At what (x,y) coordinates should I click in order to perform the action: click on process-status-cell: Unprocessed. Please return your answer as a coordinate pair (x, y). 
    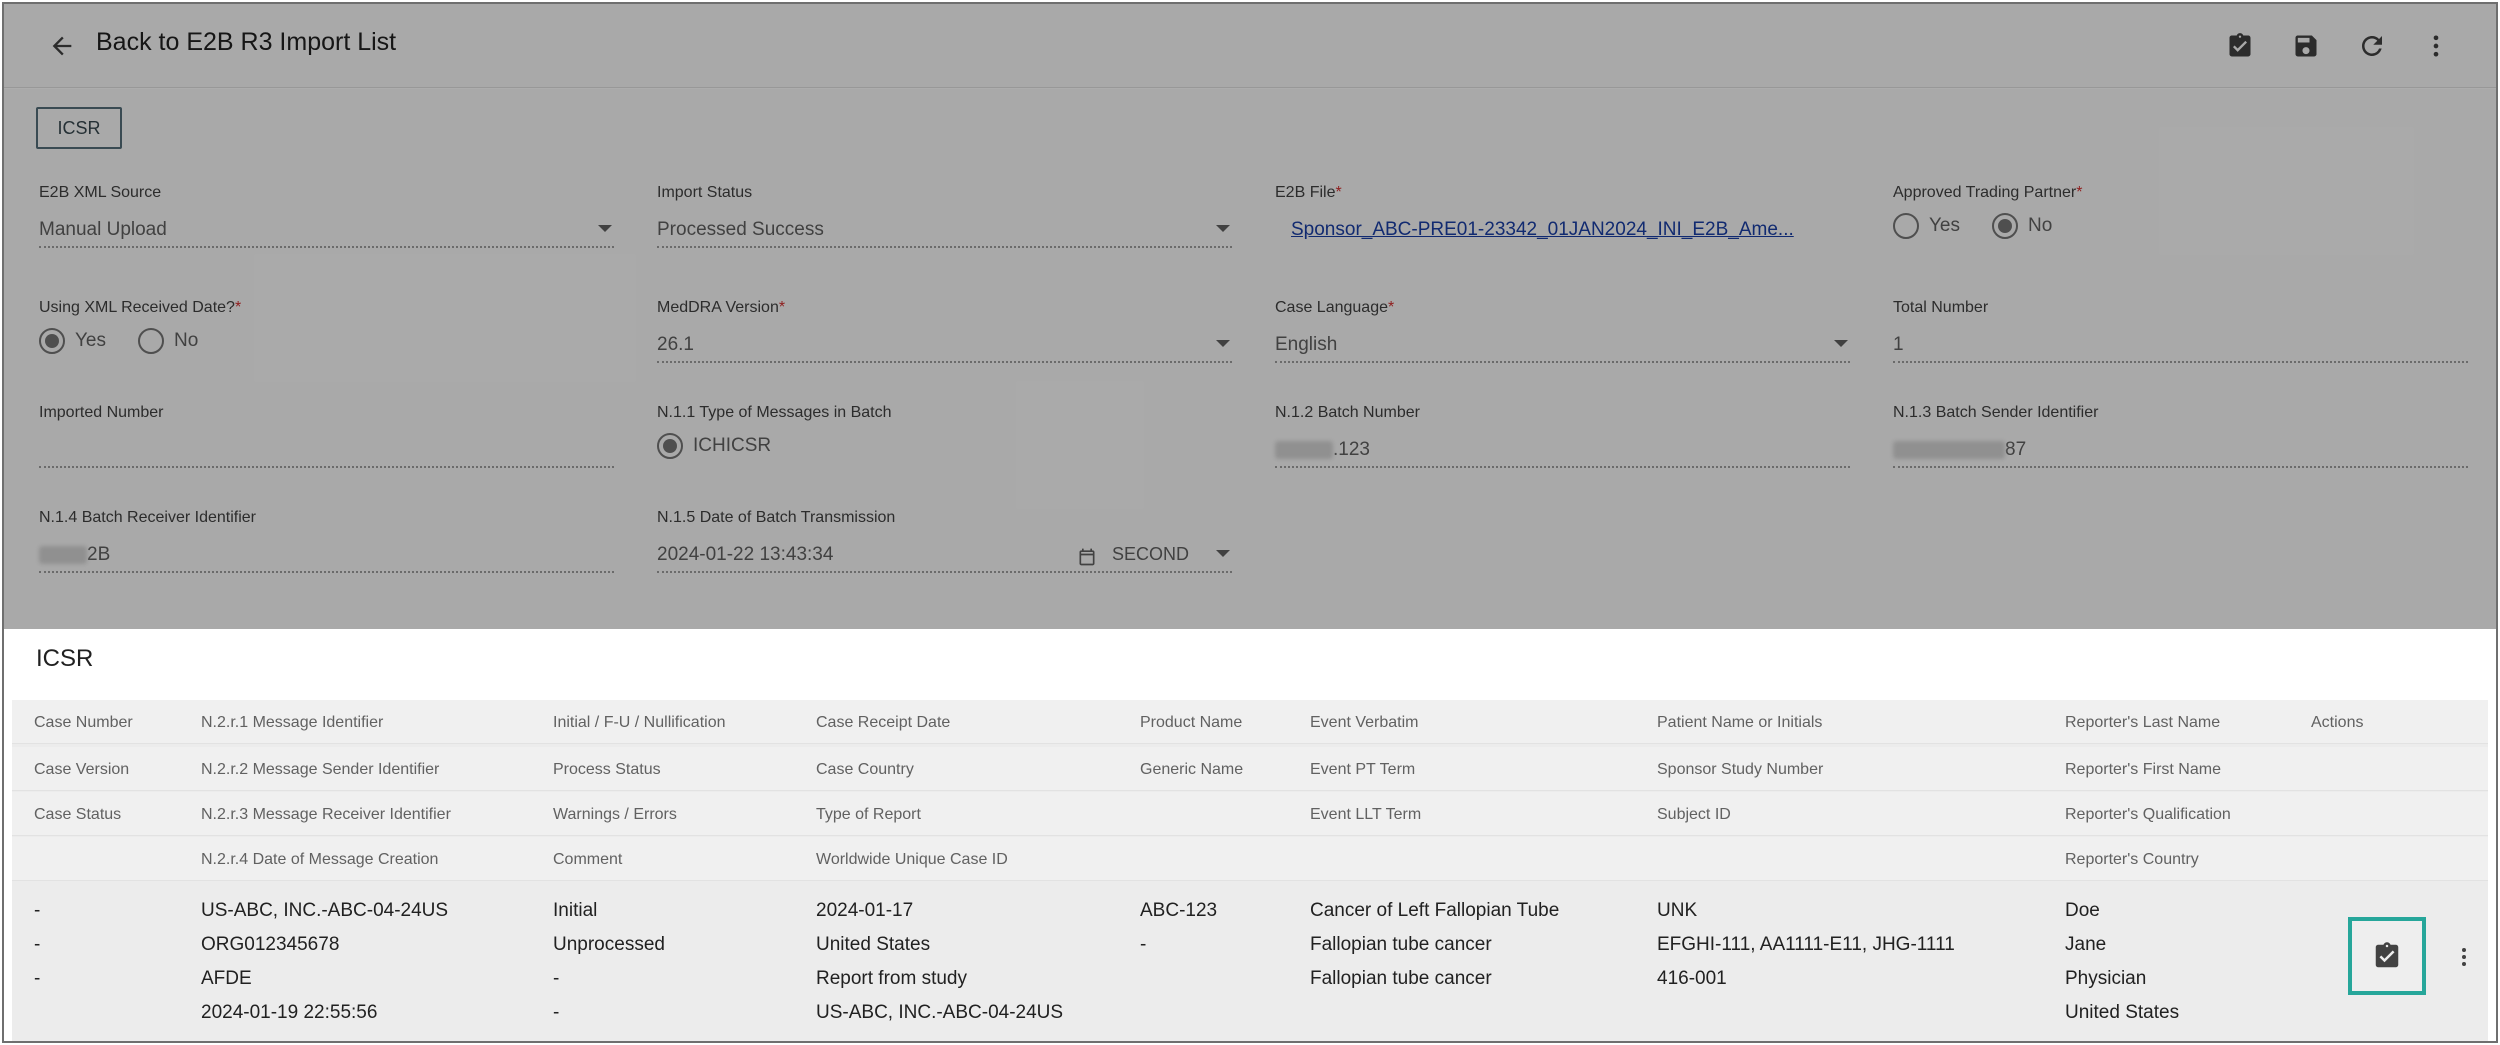
    Looking at the image, I should click on (609, 944).